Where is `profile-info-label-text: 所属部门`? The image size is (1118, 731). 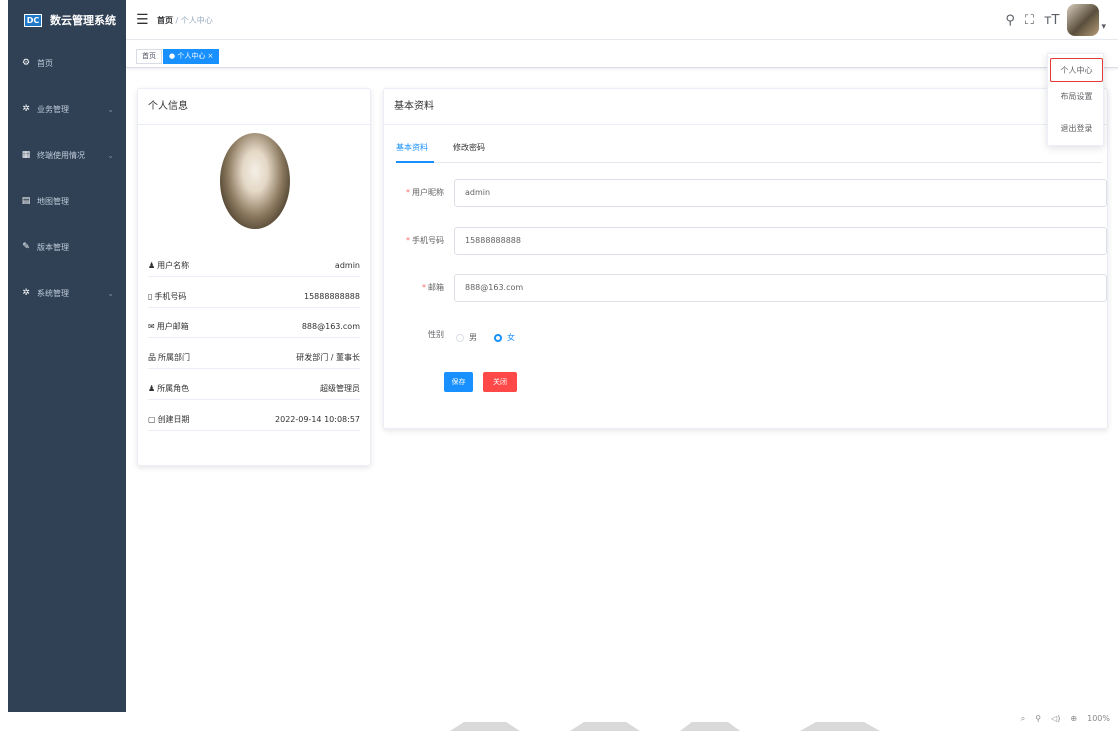 profile-info-label-text: 所属部门 is located at coordinates (174, 357).